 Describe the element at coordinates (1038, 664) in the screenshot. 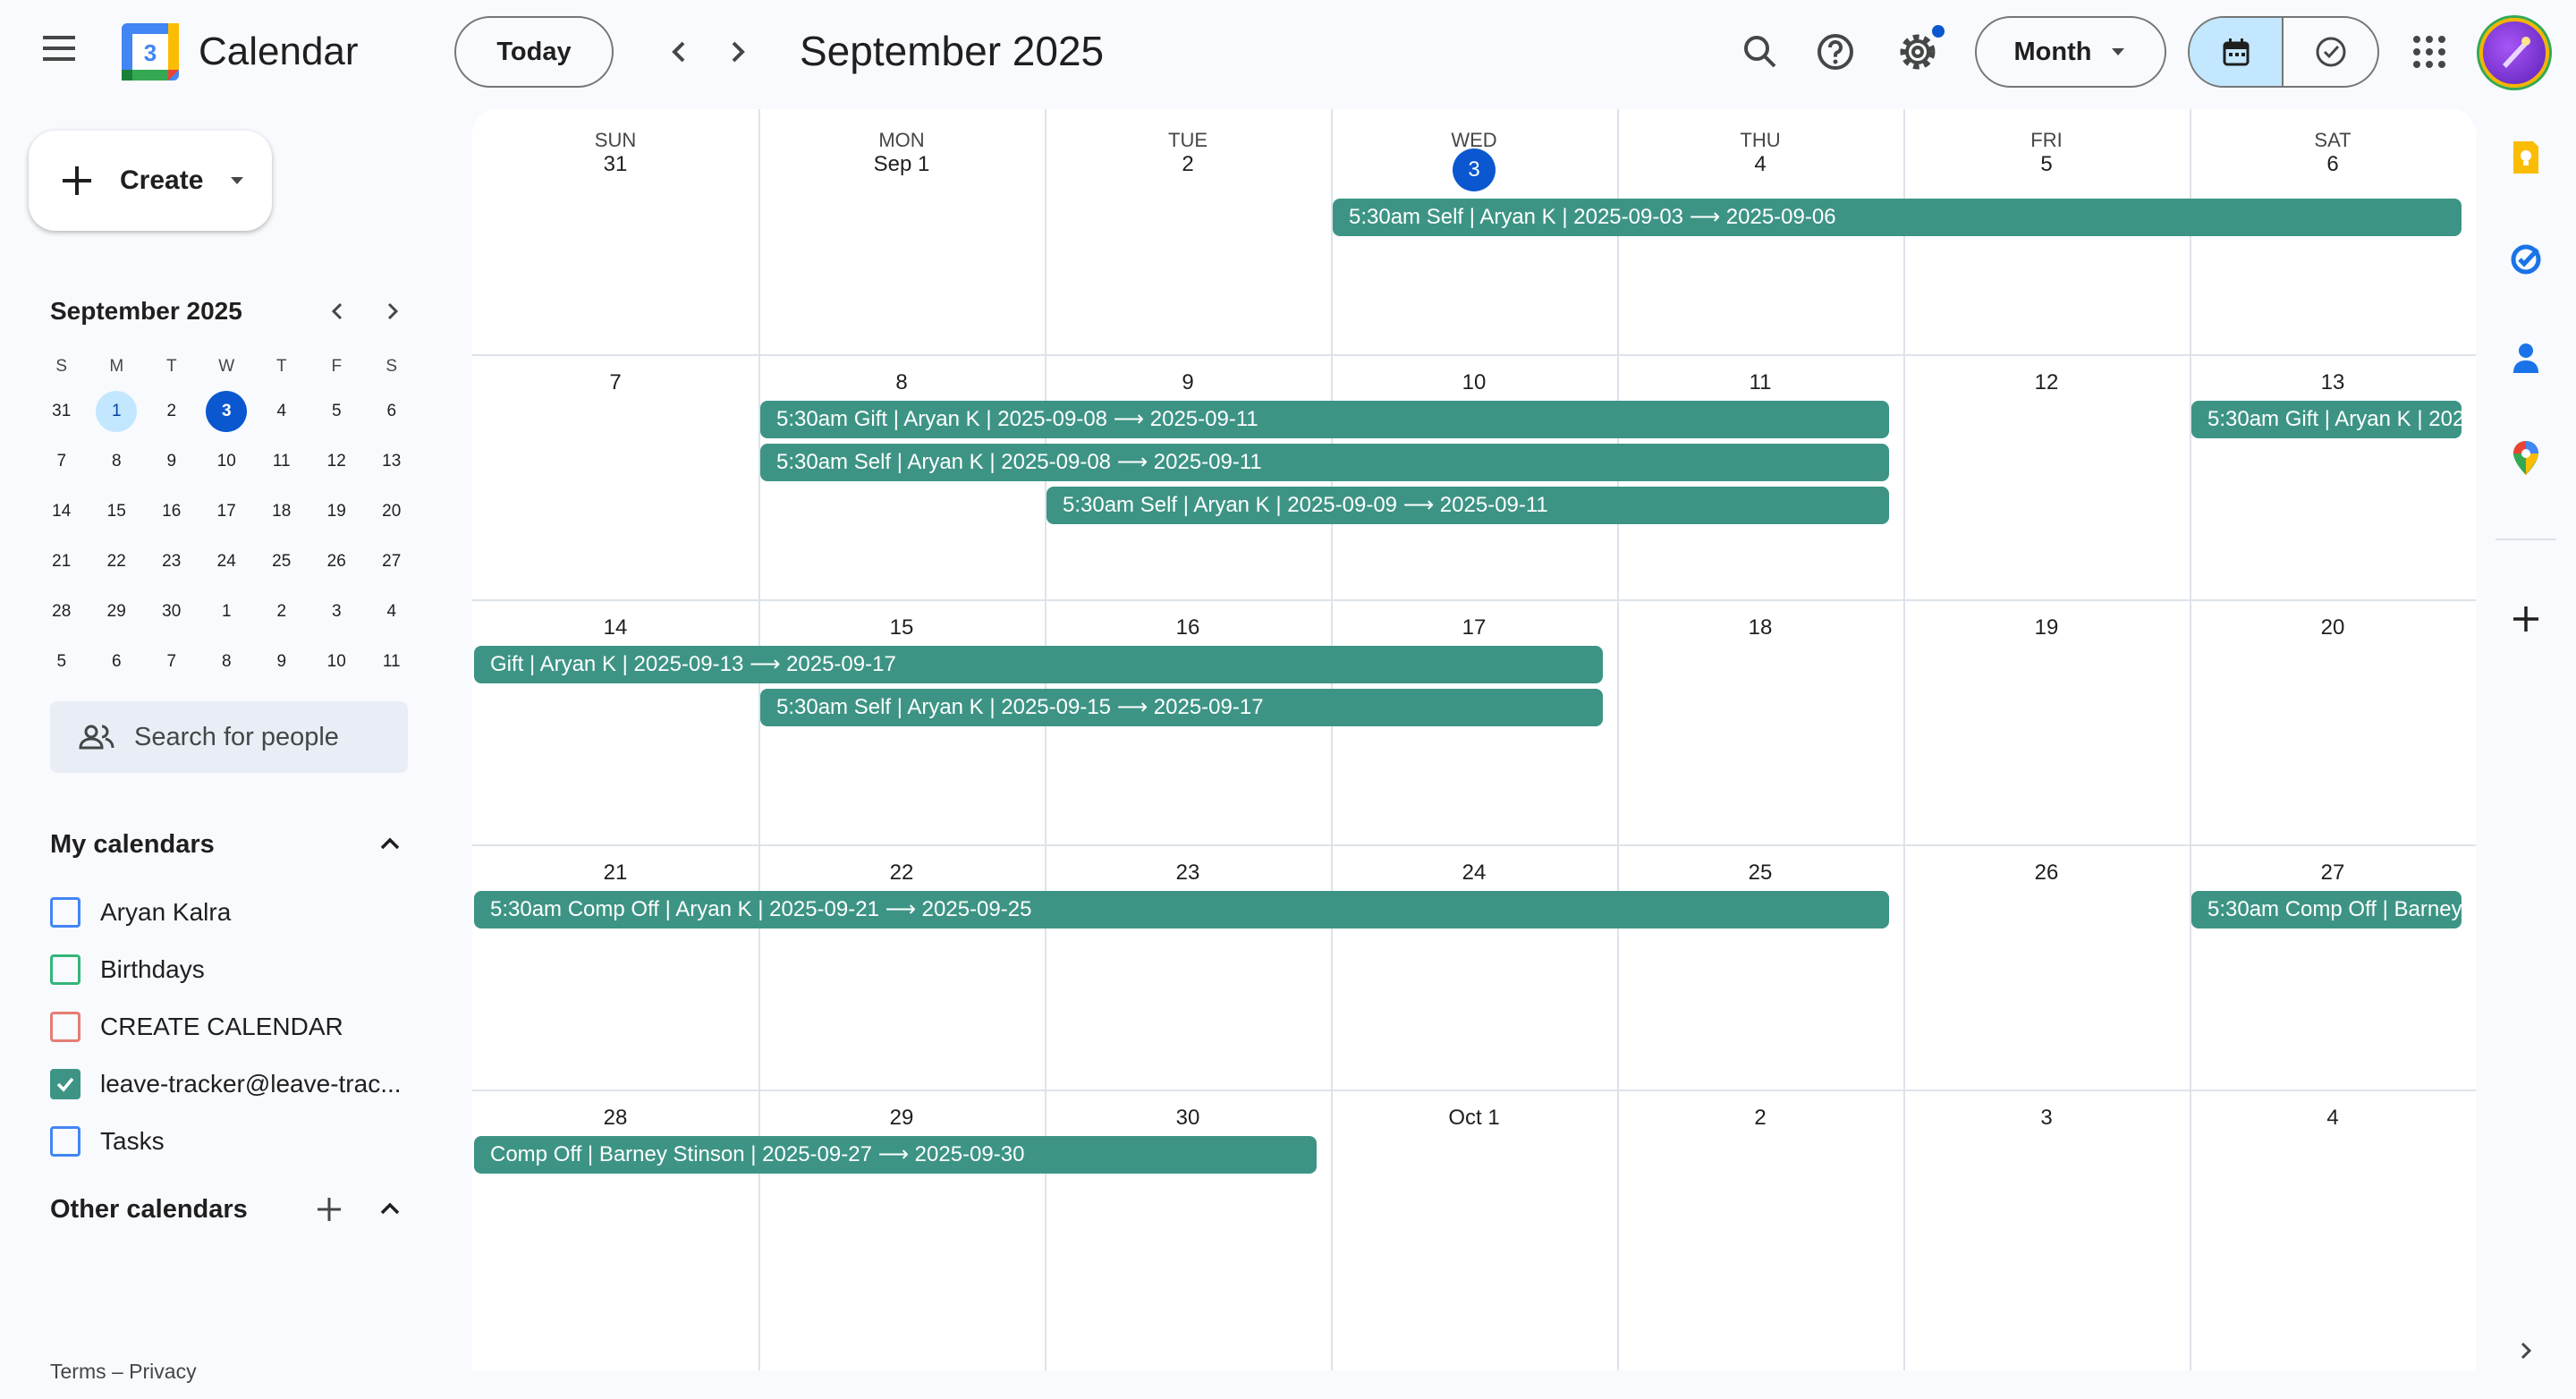

I see `event-chip: Gift | Aryan K | 2025-09-13 ⟶ 2025-09-17` at that location.